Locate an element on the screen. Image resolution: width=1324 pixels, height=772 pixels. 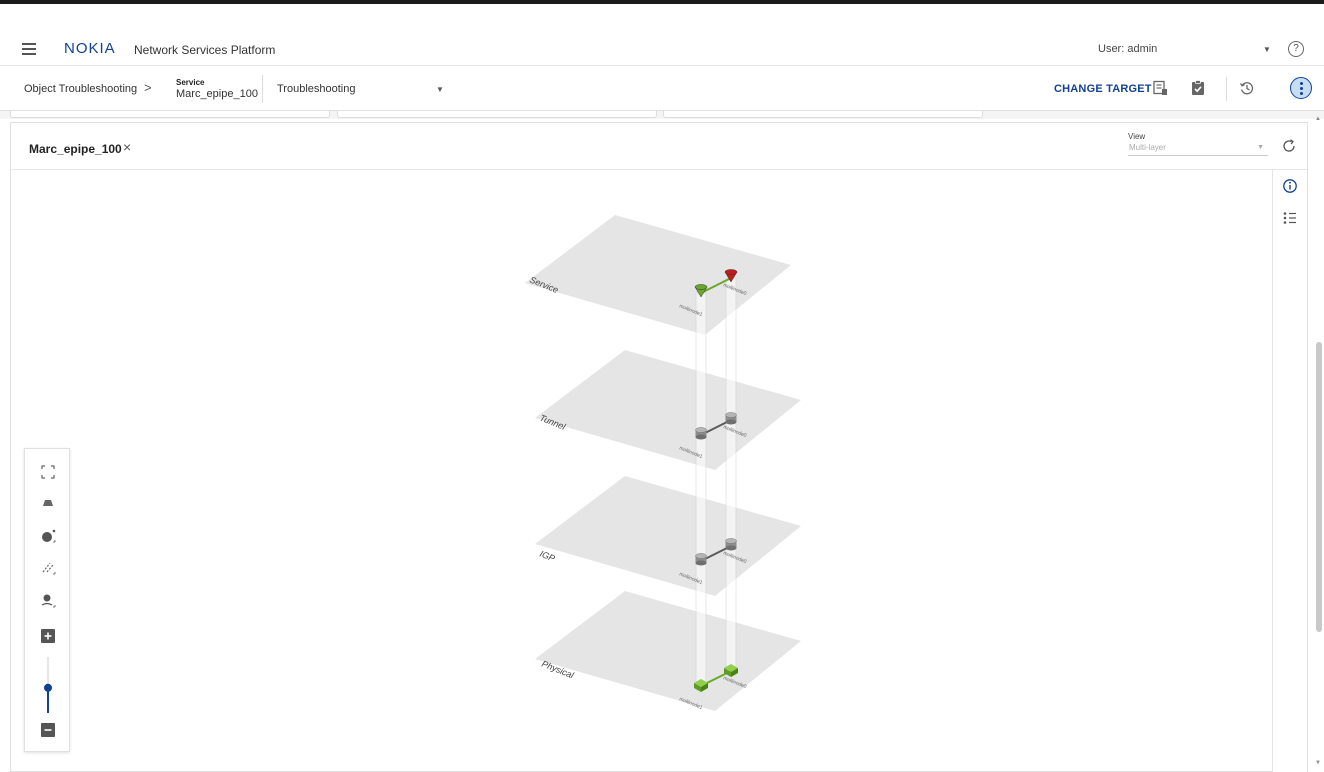
app-title: Network Services Platform is located at coordinates (205, 50).